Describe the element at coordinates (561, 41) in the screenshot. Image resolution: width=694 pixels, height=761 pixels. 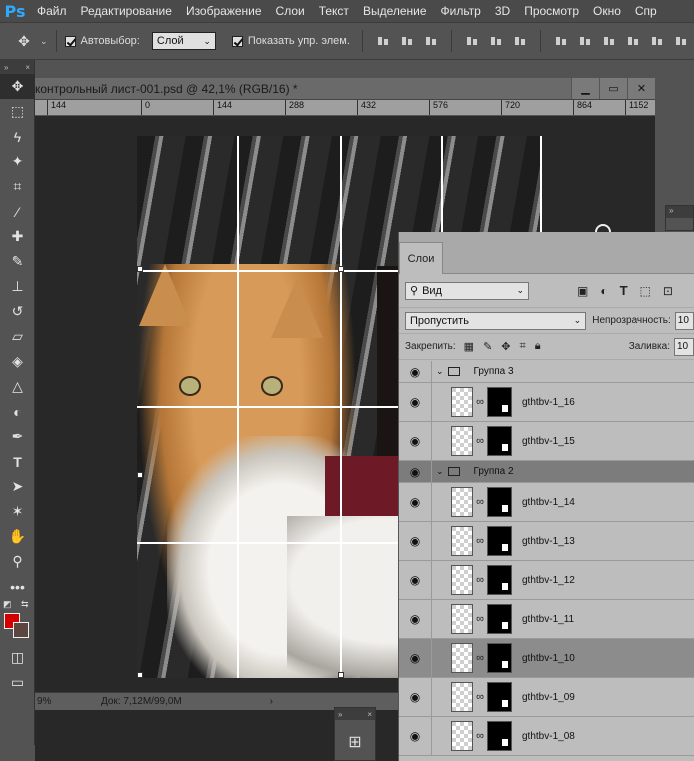
I see `distribute-top-icon` at that location.